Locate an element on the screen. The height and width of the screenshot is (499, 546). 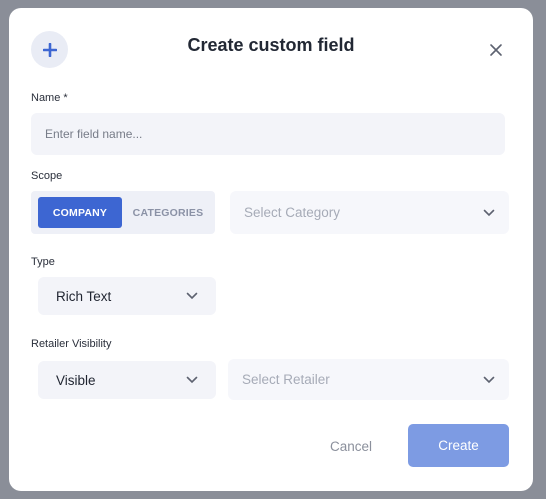
category-select: Select Category is located at coordinates (369, 212).